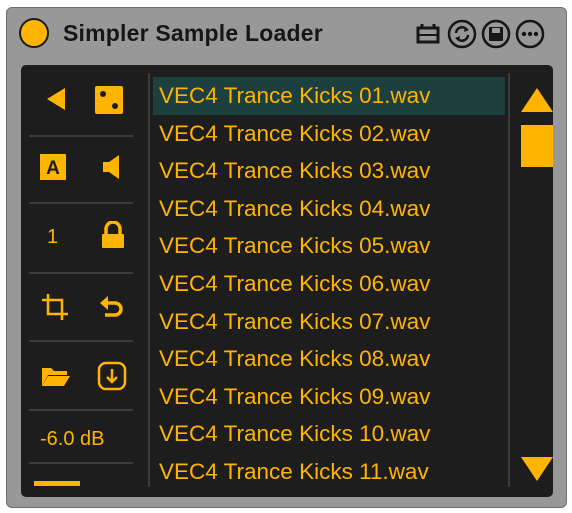 This screenshot has width=572, height=513. Describe the element at coordinates (34, 33) in the screenshot. I see `power-toggle` at that location.